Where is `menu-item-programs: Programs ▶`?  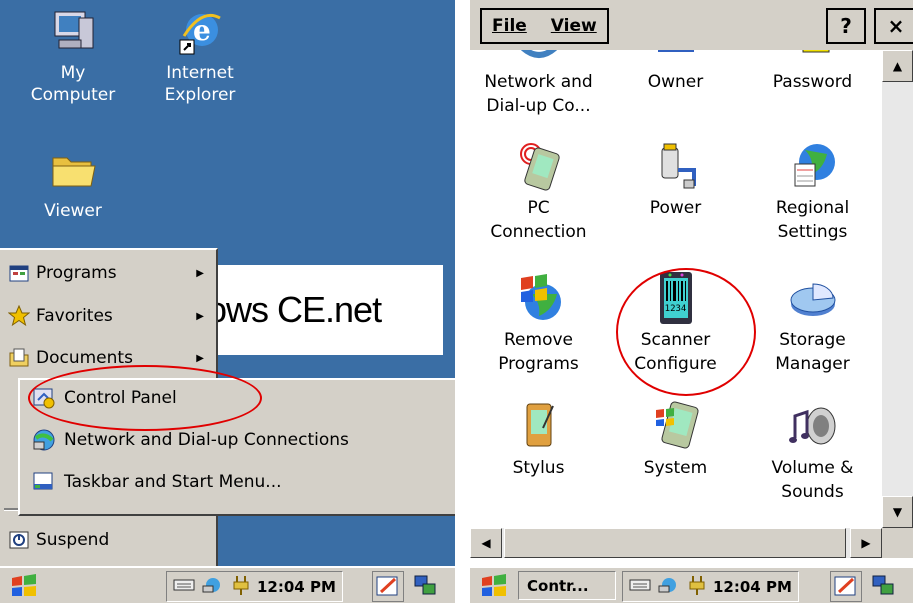
menu-item-programs: Programs ▶ is located at coordinates (108, 273).